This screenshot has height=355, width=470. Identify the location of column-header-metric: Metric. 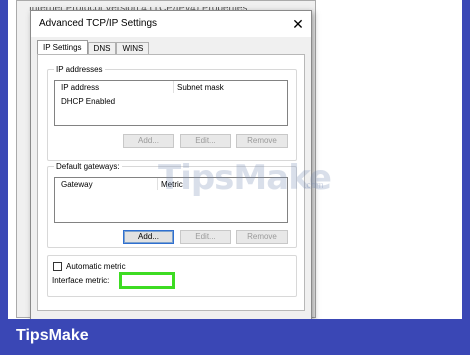
(172, 184).